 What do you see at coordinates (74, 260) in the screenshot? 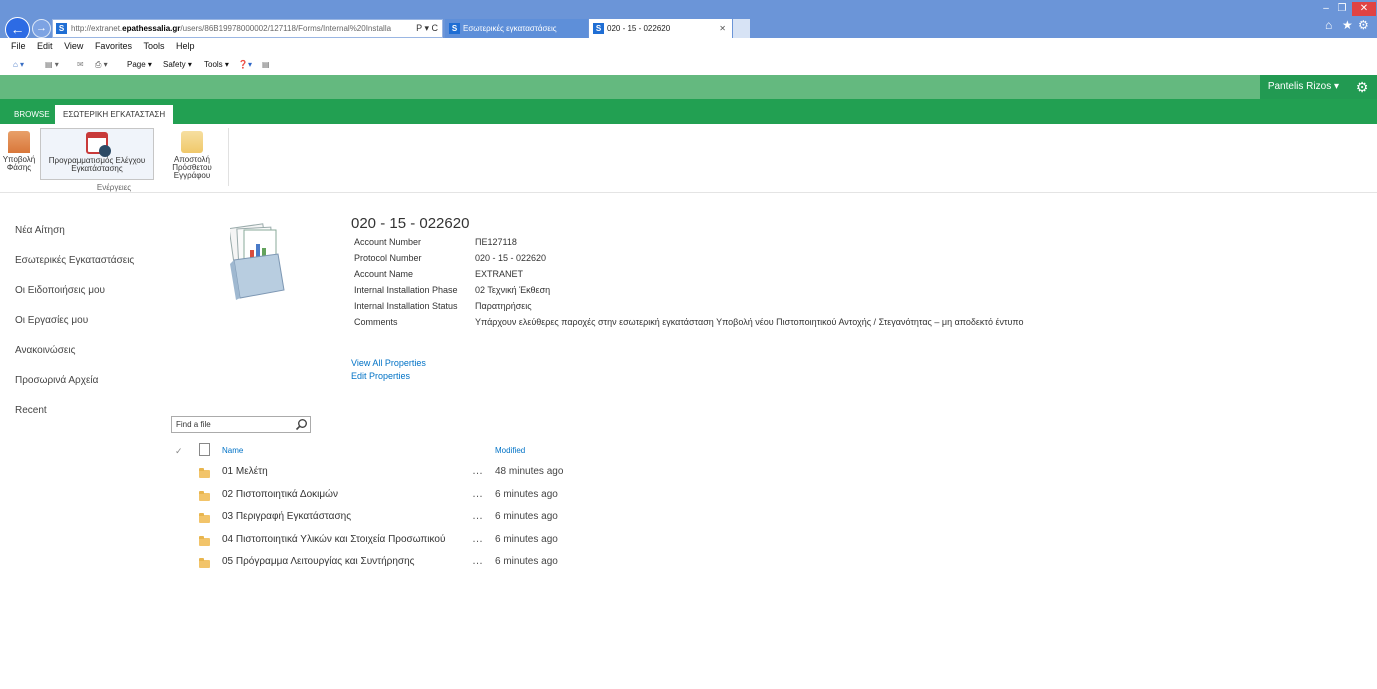
I see `nav-internal-installations: Εσωτερικές Εγκαταστάσεις` at bounding box center [74, 260].